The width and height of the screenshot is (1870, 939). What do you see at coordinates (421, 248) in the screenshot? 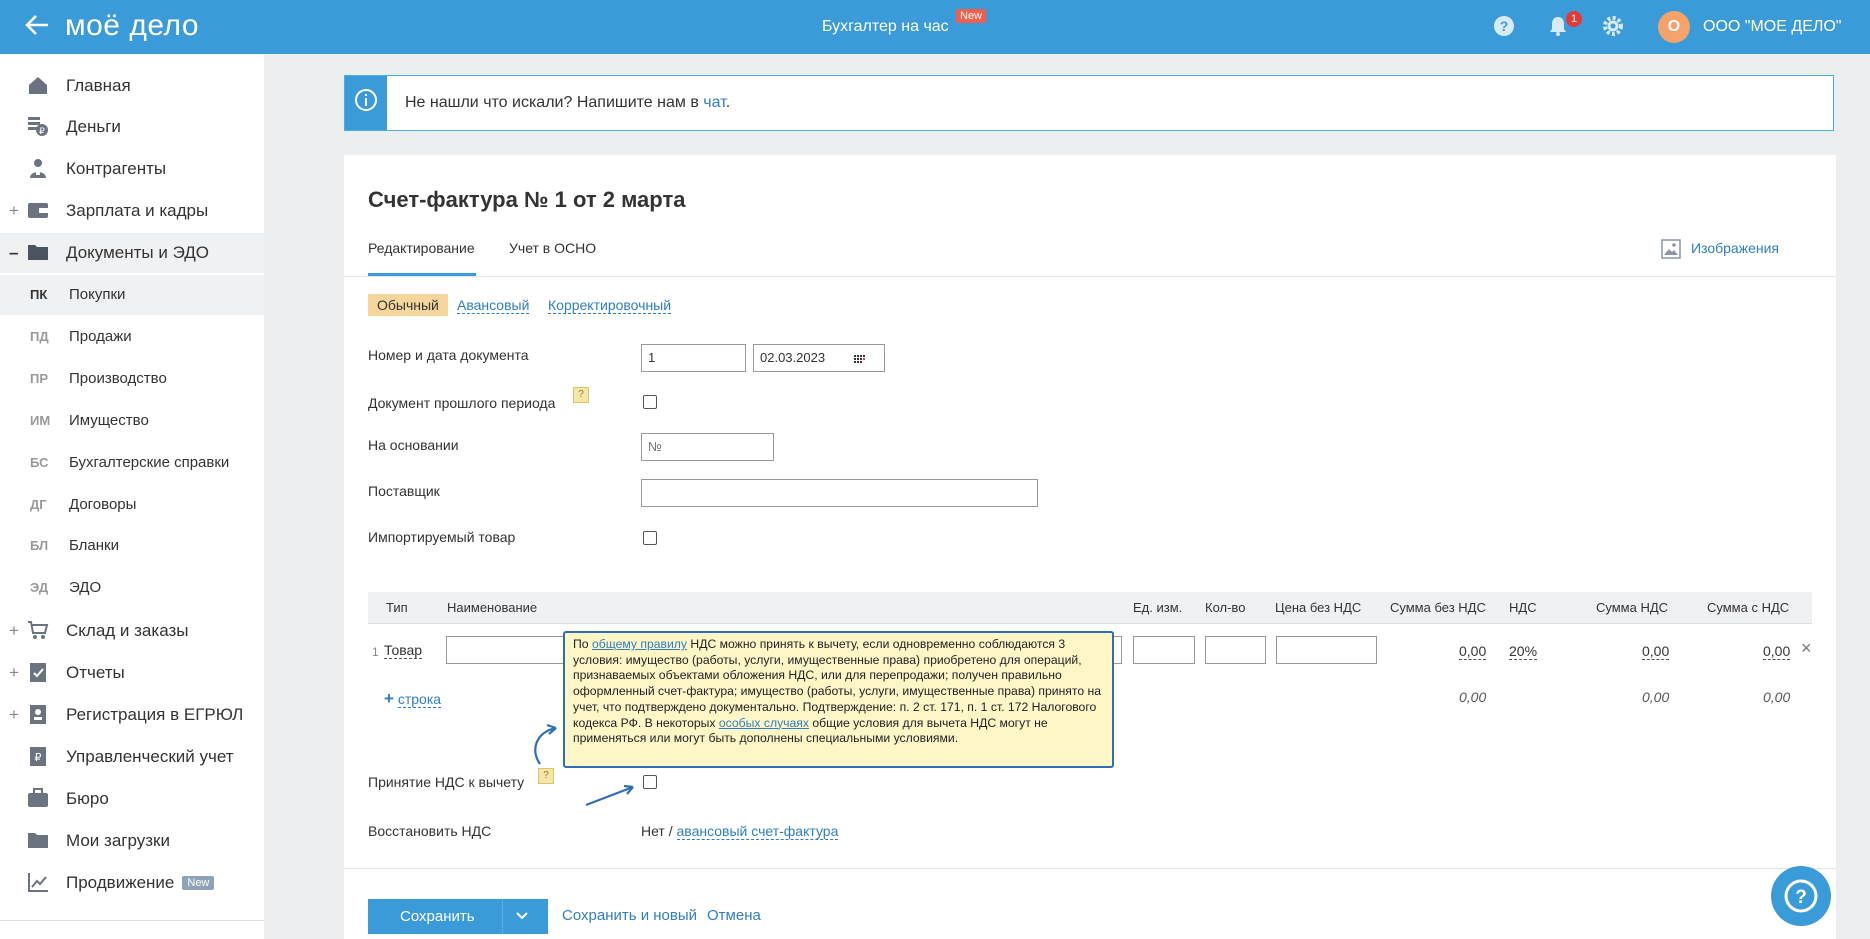
I see `tab-editing: Редактирование` at bounding box center [421, 248].